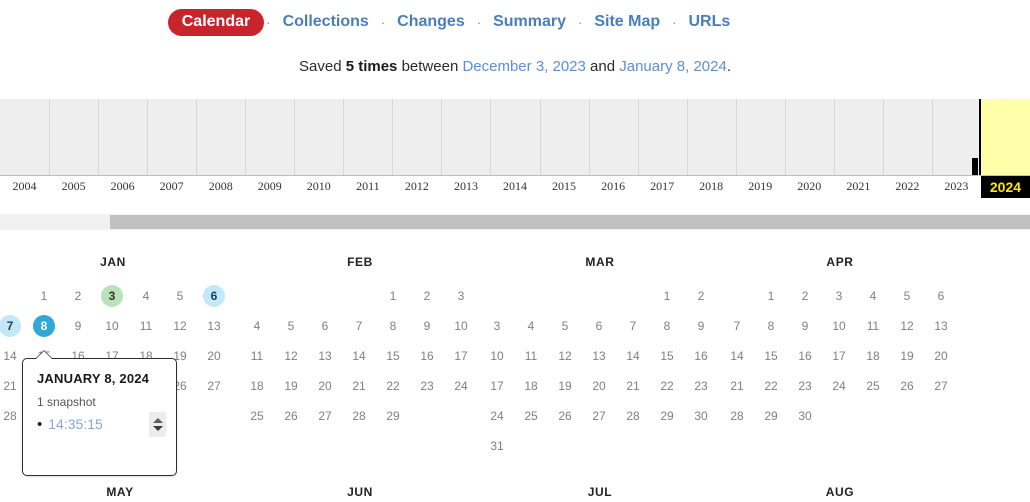 This screenshot has height=502, width=1030. Describe the element at coordinates (318, 186) in the screenshot. I see `timeline-year-label-2010: 2010` at that location.